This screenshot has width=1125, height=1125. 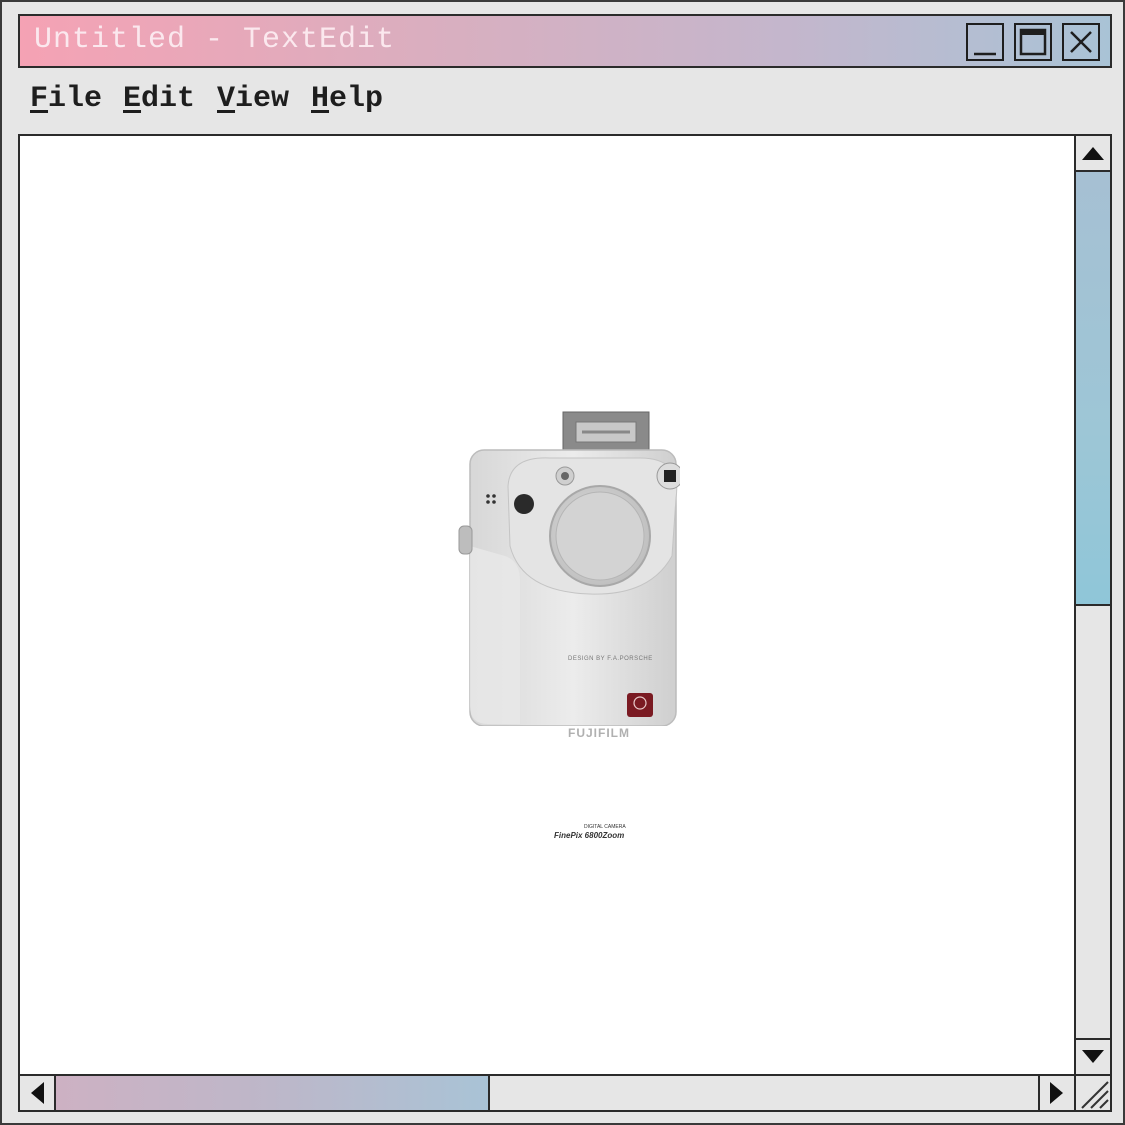 I want to click on minimize-button, so click(x=985, y=42).